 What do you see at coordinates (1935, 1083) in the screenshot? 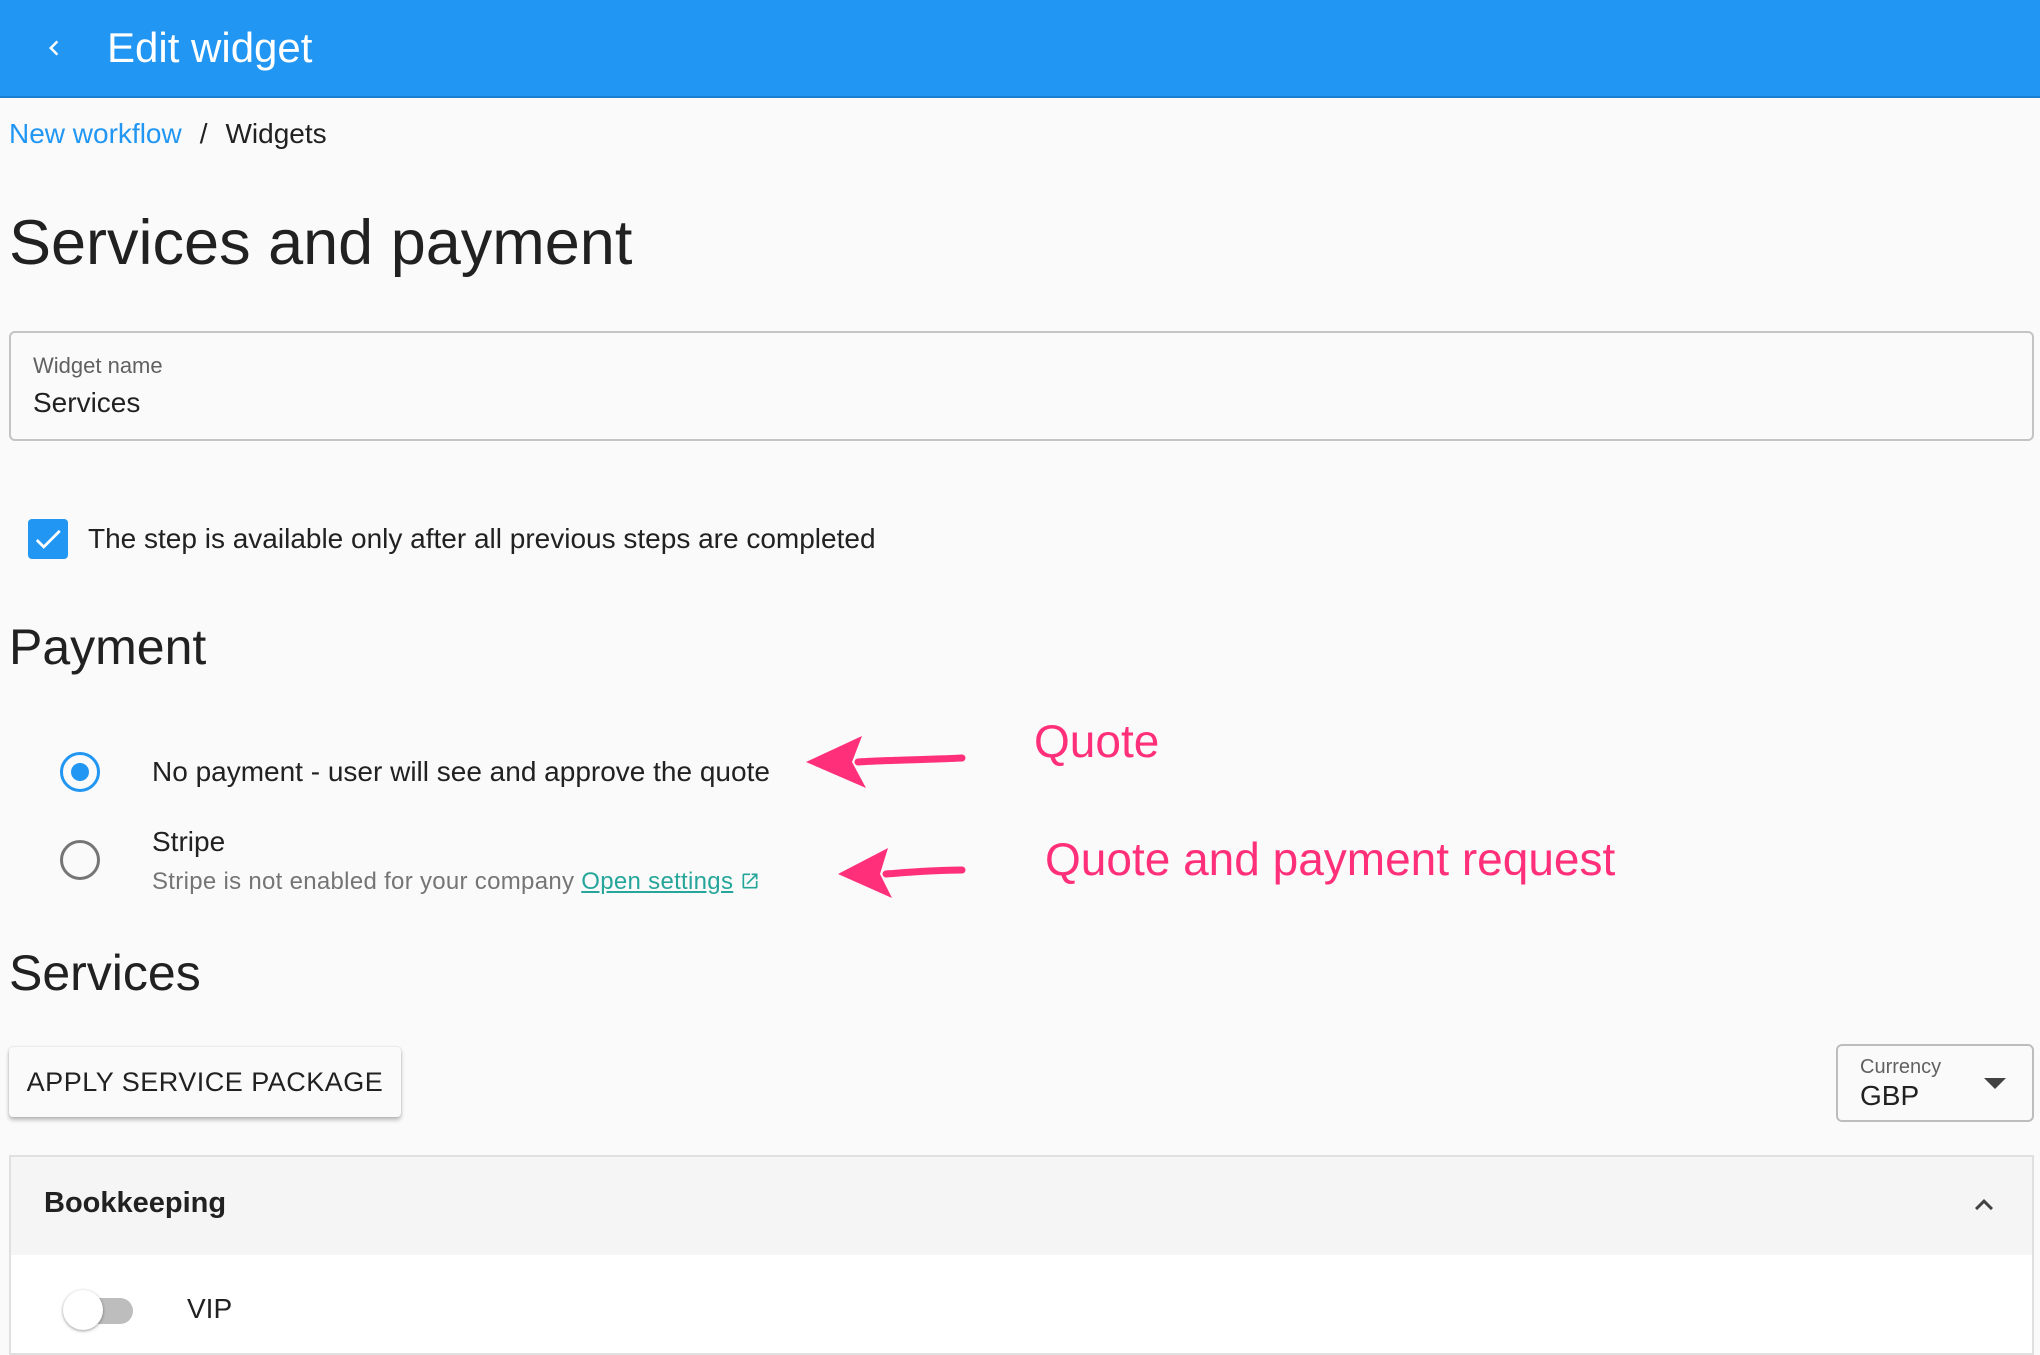
I see `currency-select: Currency GBP` at bounding box center [1935, 1083].